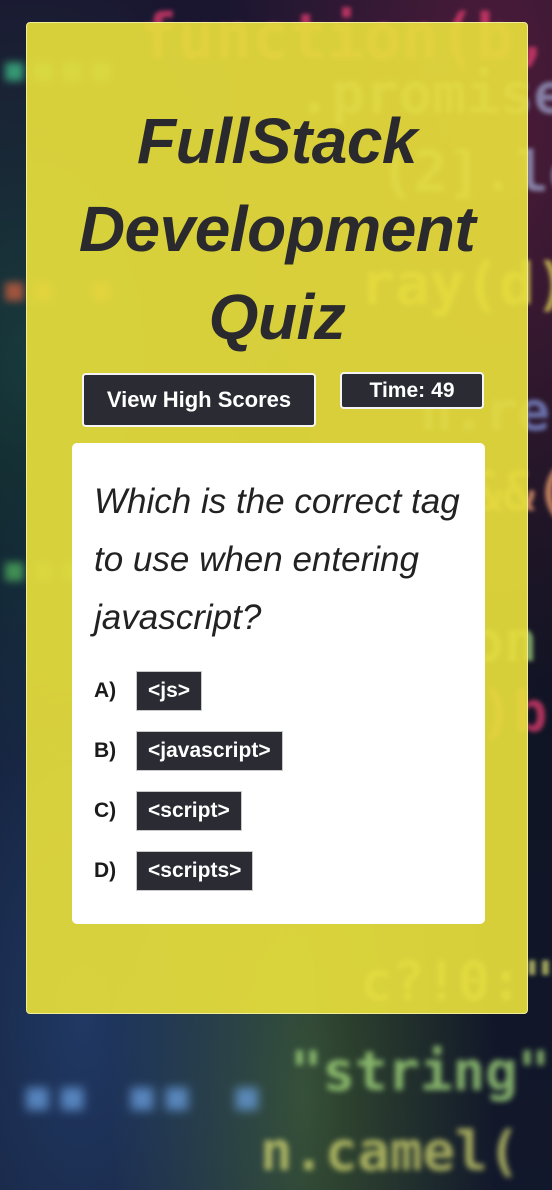 This screenshot has width=552, height=1190. Describe the element at coordinates (189, 811) in the screenshot. I see `answer-button-c: <script>` at that location.